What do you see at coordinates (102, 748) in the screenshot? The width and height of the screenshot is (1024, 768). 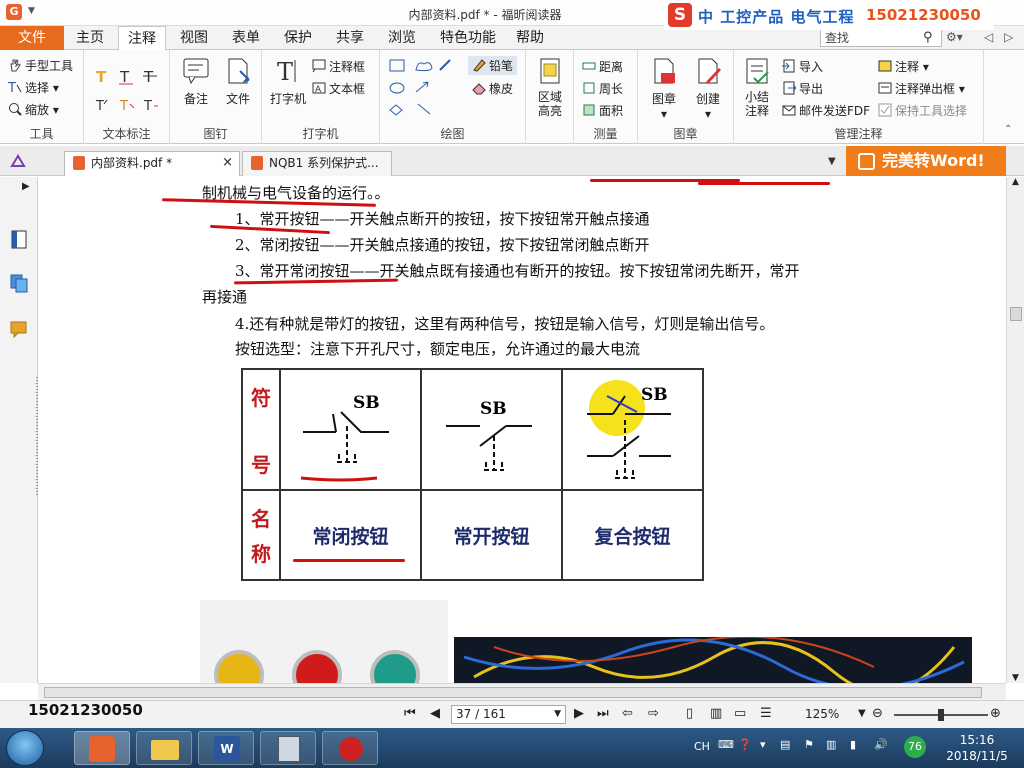 I see `taskbar-foxit-reader` at bounding box center [102, 748].